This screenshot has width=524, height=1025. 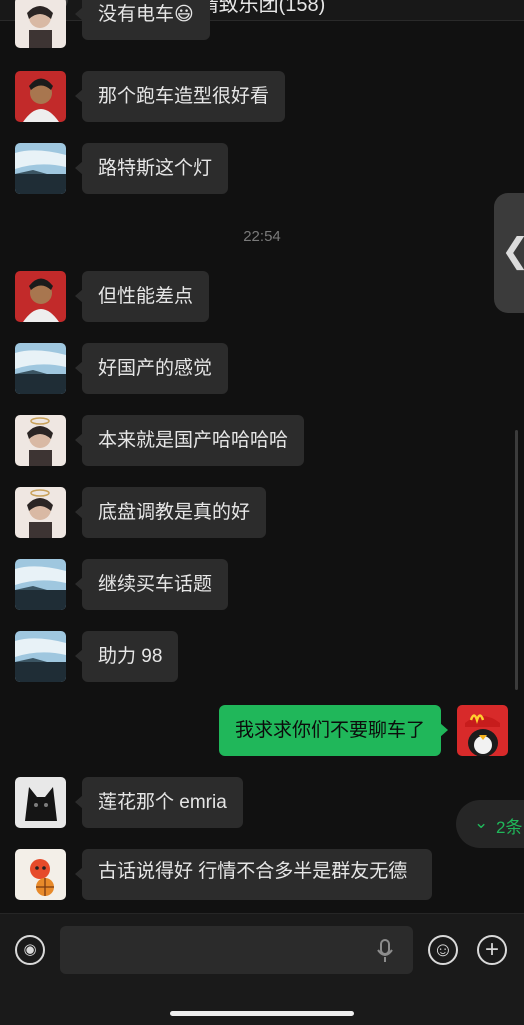 I want to click on message-bubble: 继续买车话题, so click(x=151, y=584).